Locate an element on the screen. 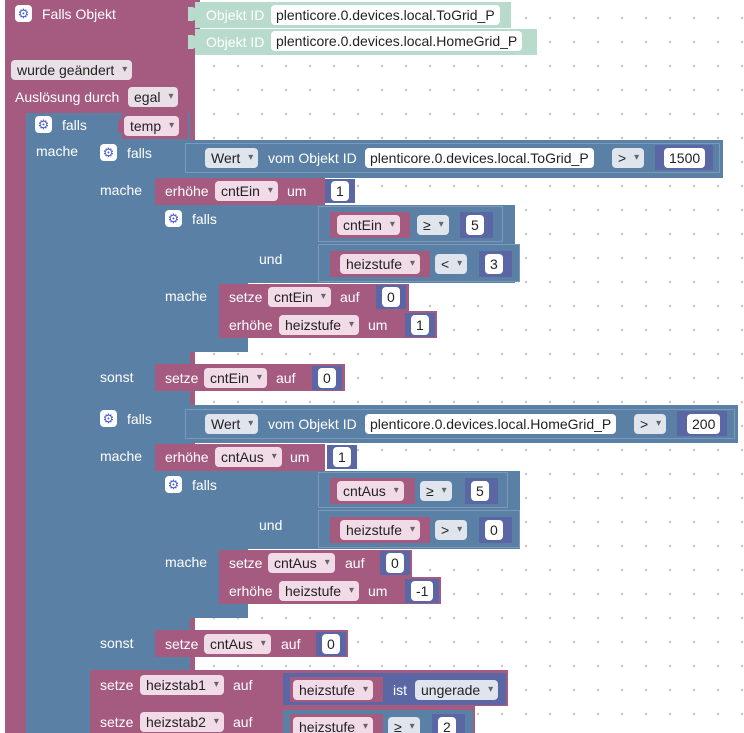 This screenshot has width=744, height=733. cntein-set-dropdown: cntEin is located at coordinates (299, 297).